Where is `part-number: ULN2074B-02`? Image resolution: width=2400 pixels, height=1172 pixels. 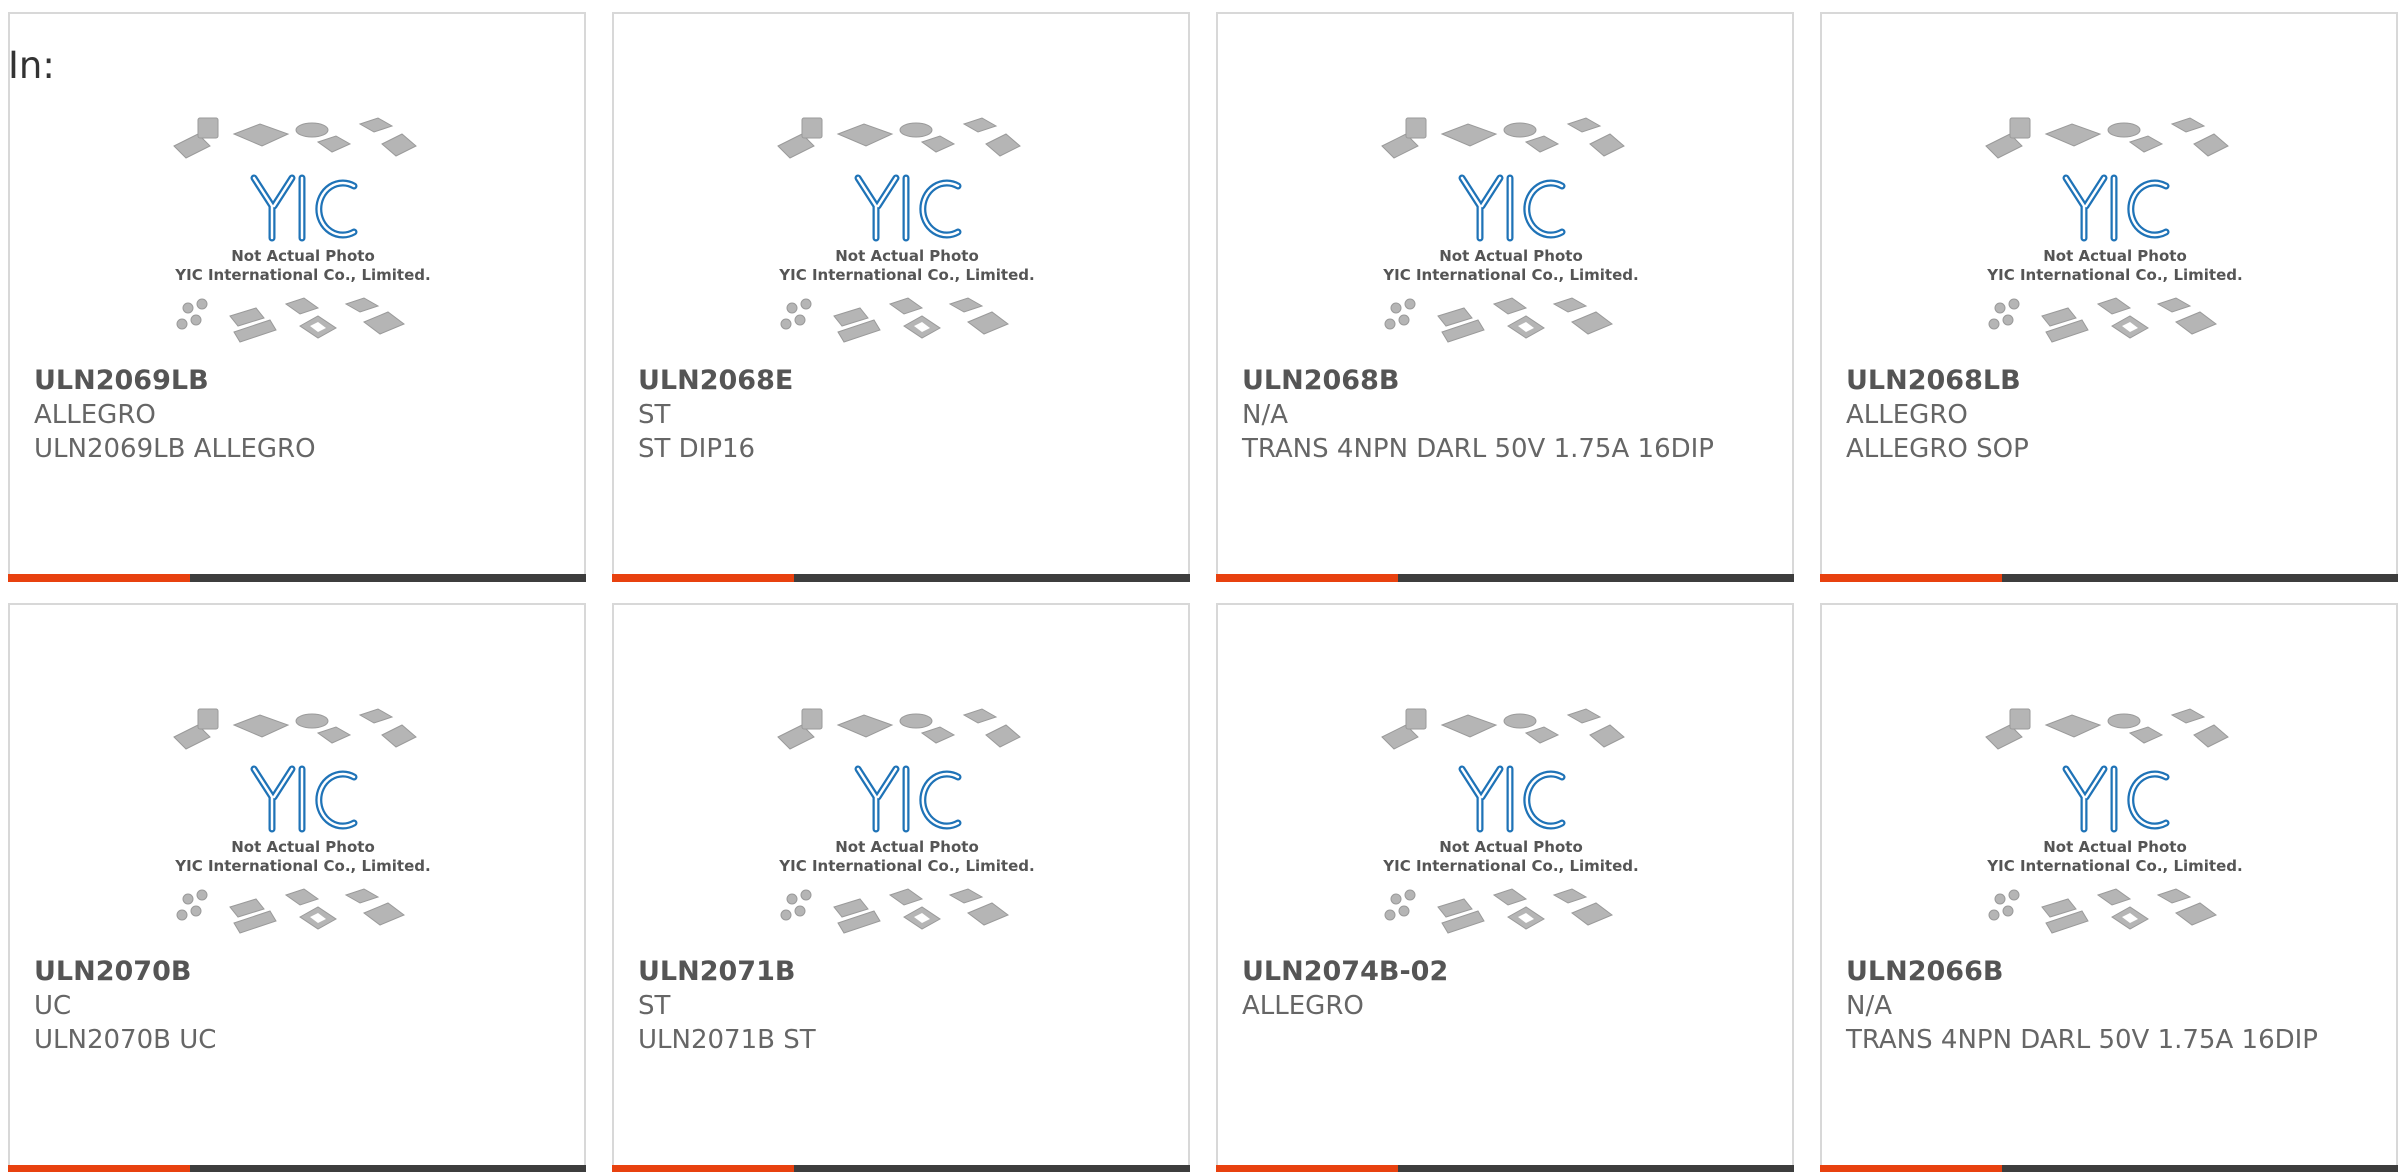
part-number: ULN2074B-02 is located at coordinates (1507, 972).